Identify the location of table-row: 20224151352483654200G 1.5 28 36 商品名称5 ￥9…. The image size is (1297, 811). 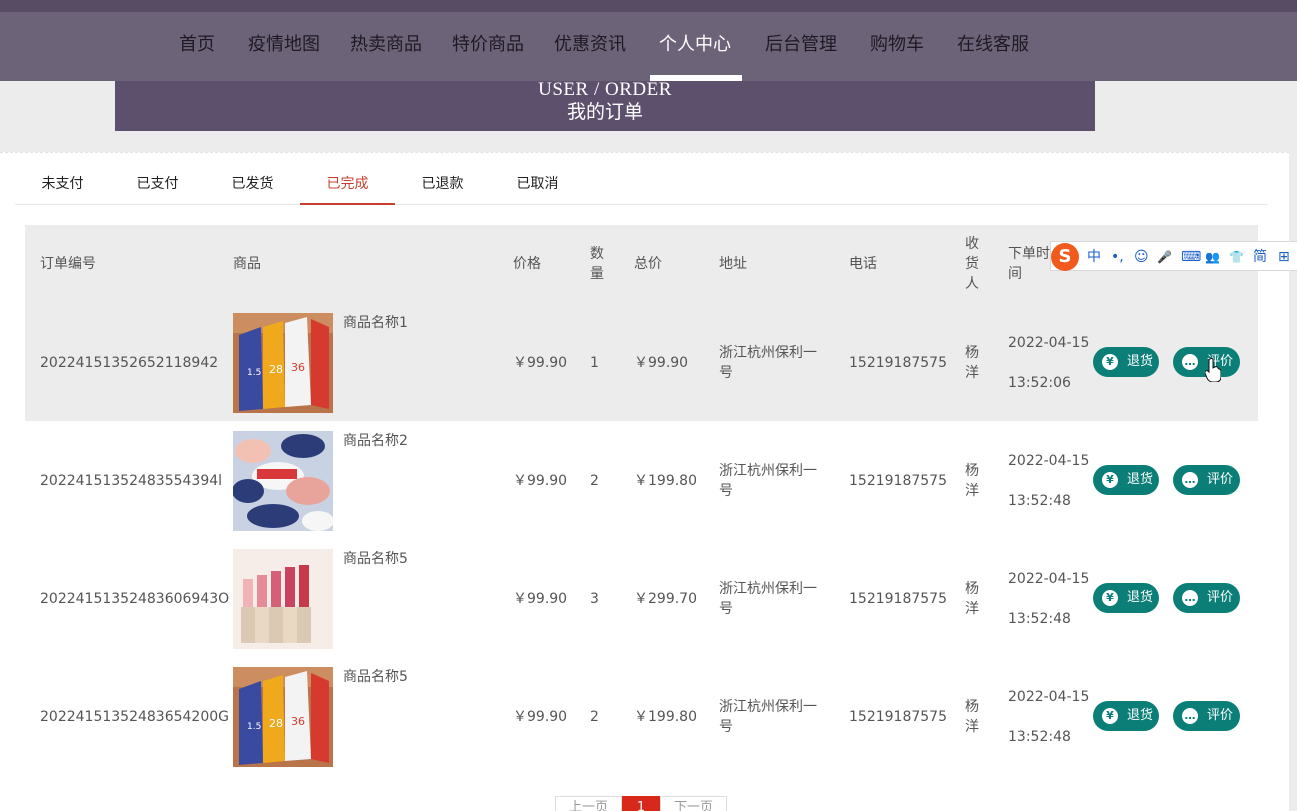
(641, 716).